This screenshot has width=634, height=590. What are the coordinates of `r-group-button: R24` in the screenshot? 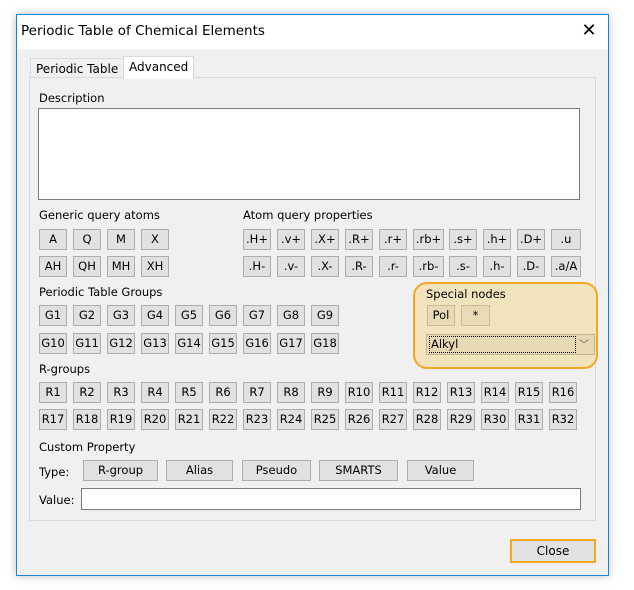 It's located at (291, 419).